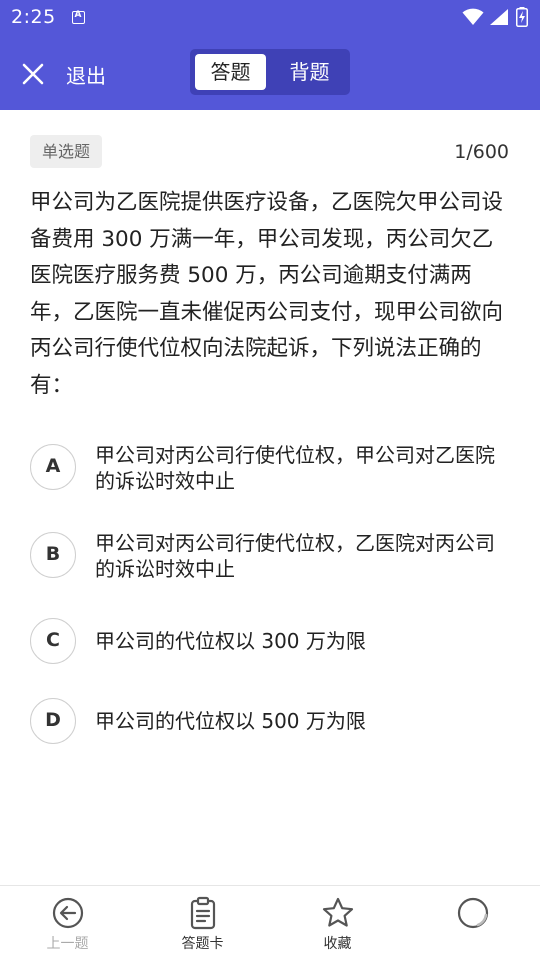 This screenshot has width=540, height=961. I want to click on bottom-nav: 上一题 答题卡 收藏, so click(270, 923).